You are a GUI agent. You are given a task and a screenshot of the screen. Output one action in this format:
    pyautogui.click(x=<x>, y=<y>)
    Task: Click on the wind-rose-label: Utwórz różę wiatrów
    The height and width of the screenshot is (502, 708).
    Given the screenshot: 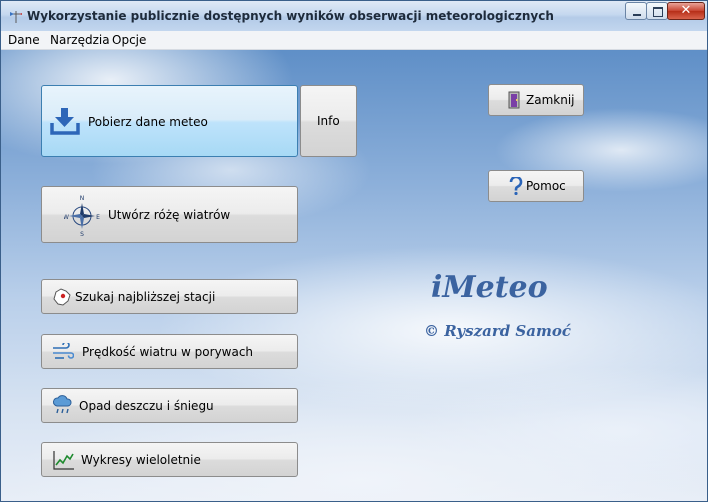 What is the action you would take?
    pyautogui.click(x=169, y=215)
    